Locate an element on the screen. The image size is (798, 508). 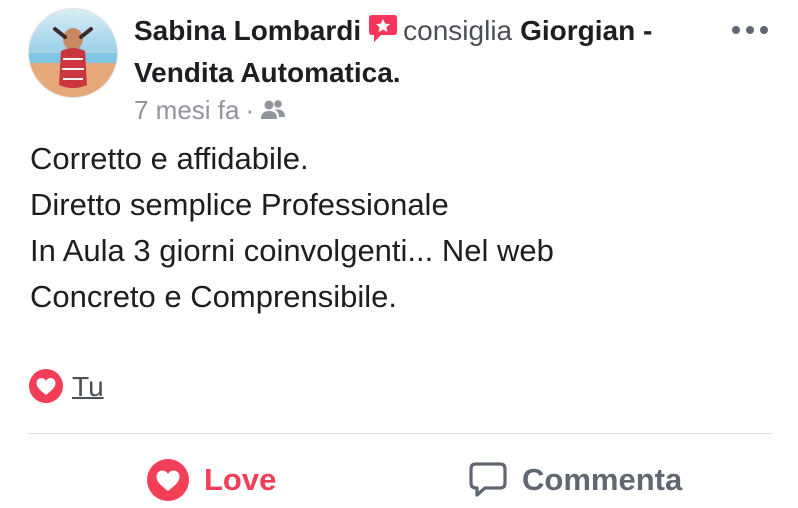
author-name: Sabina Lombardi is located at coordinates (247, 30).